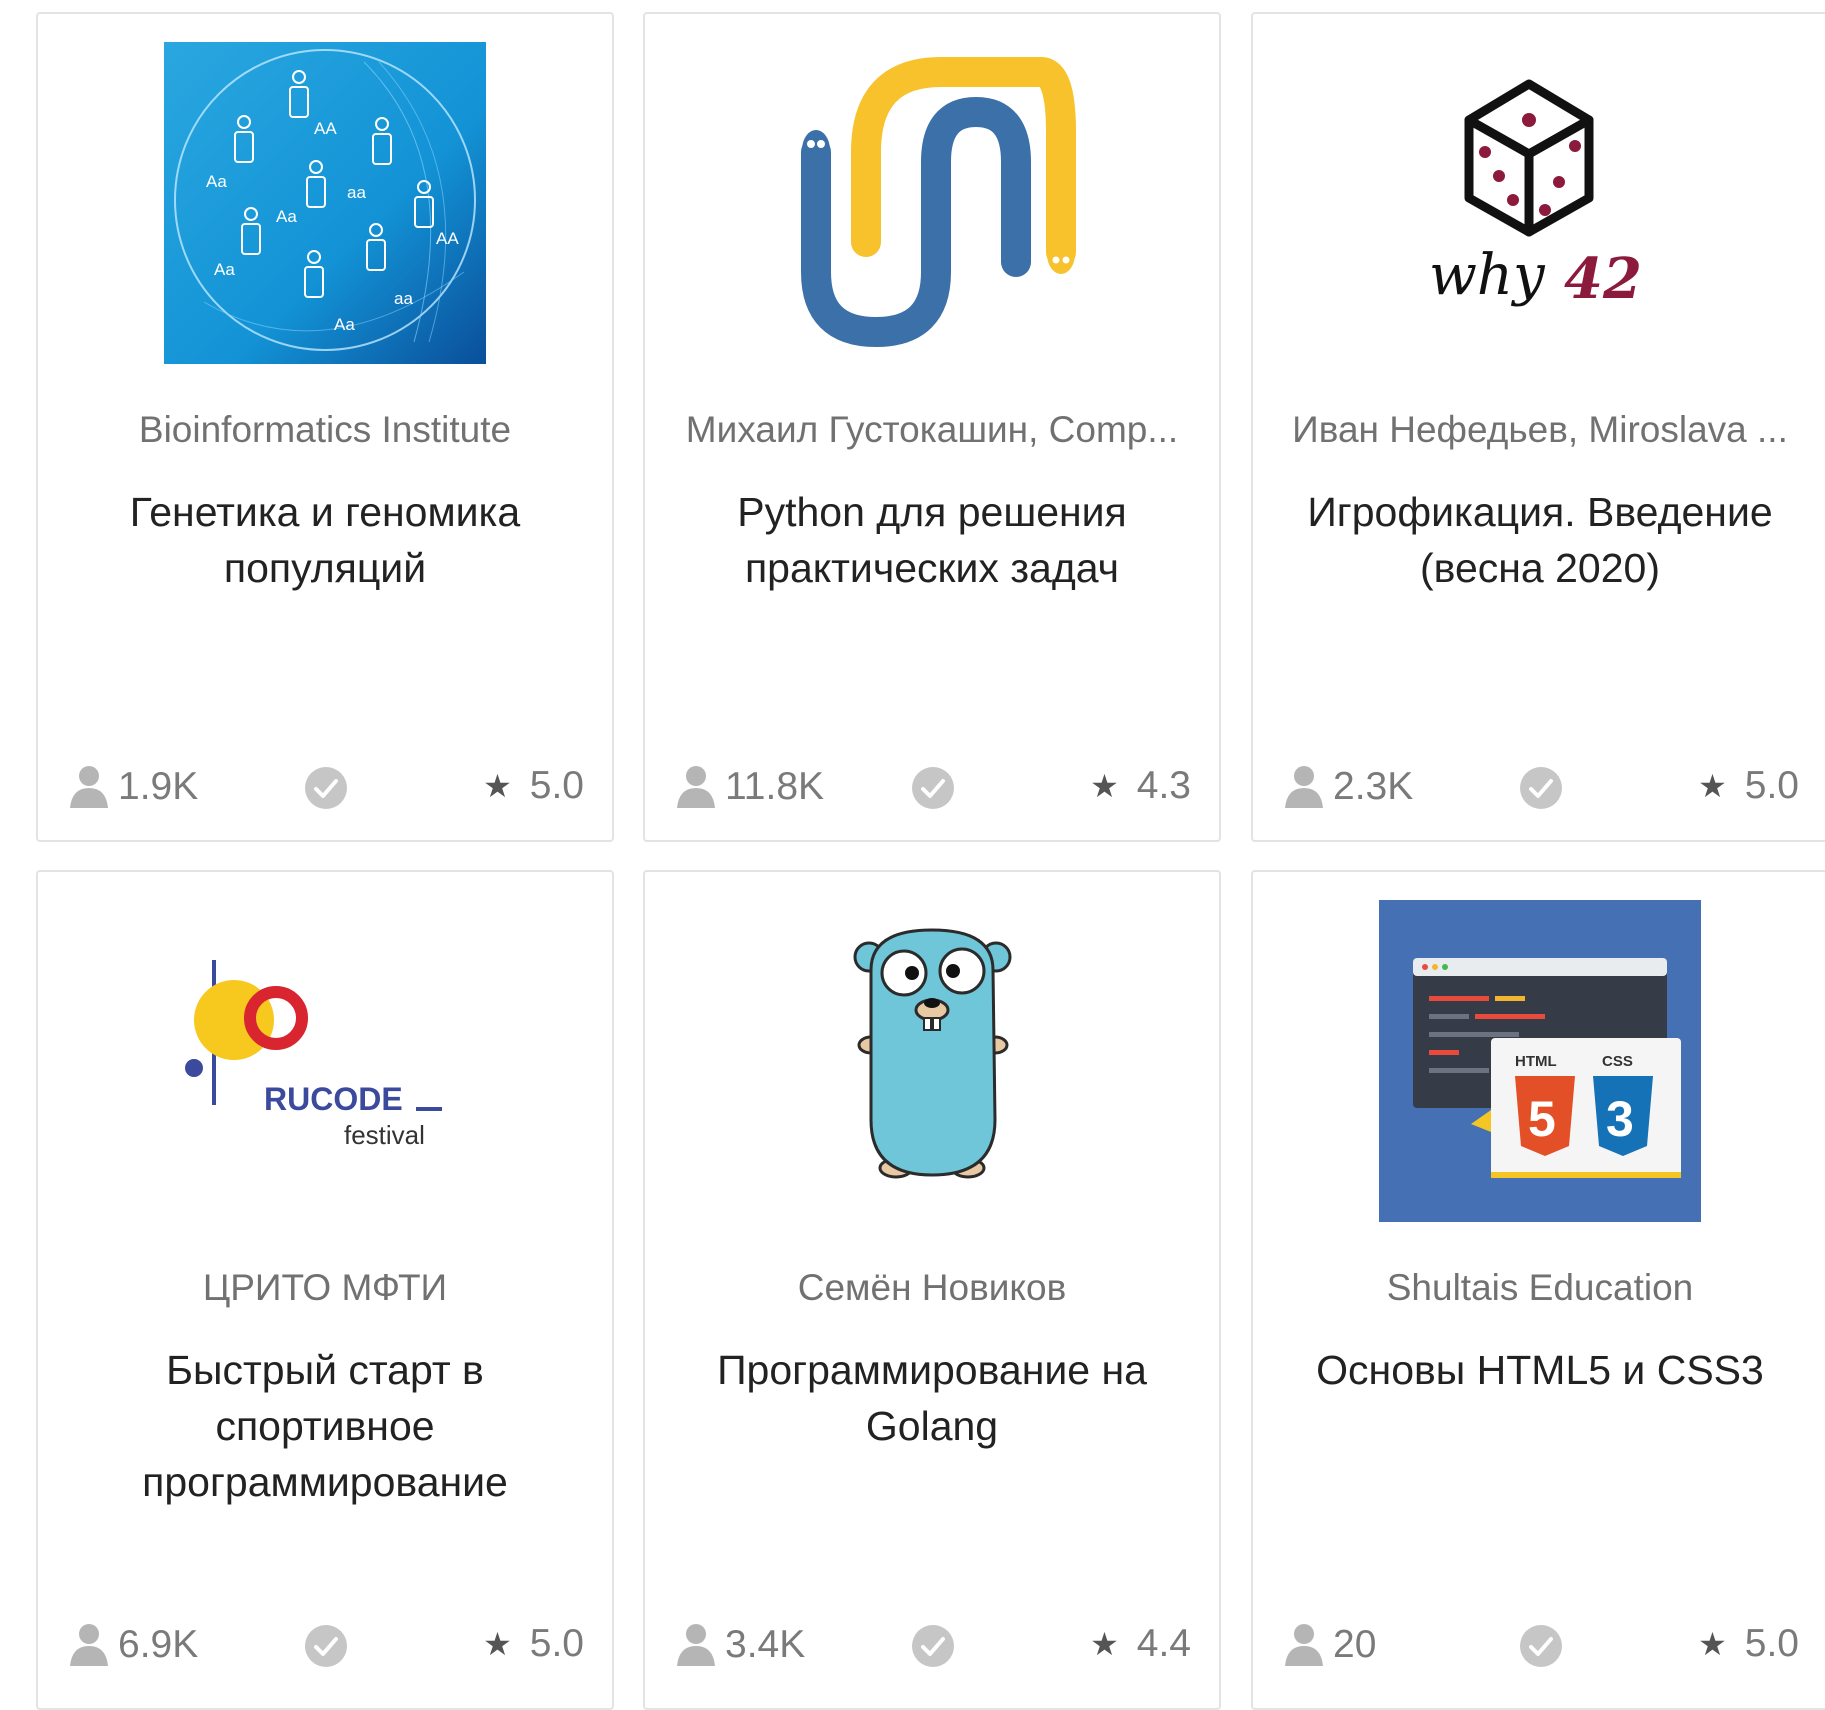 The width and height of the screenshot is (1825, 1710). I want to click on course-rating: ★ 4.4, so click(1140, 1644).